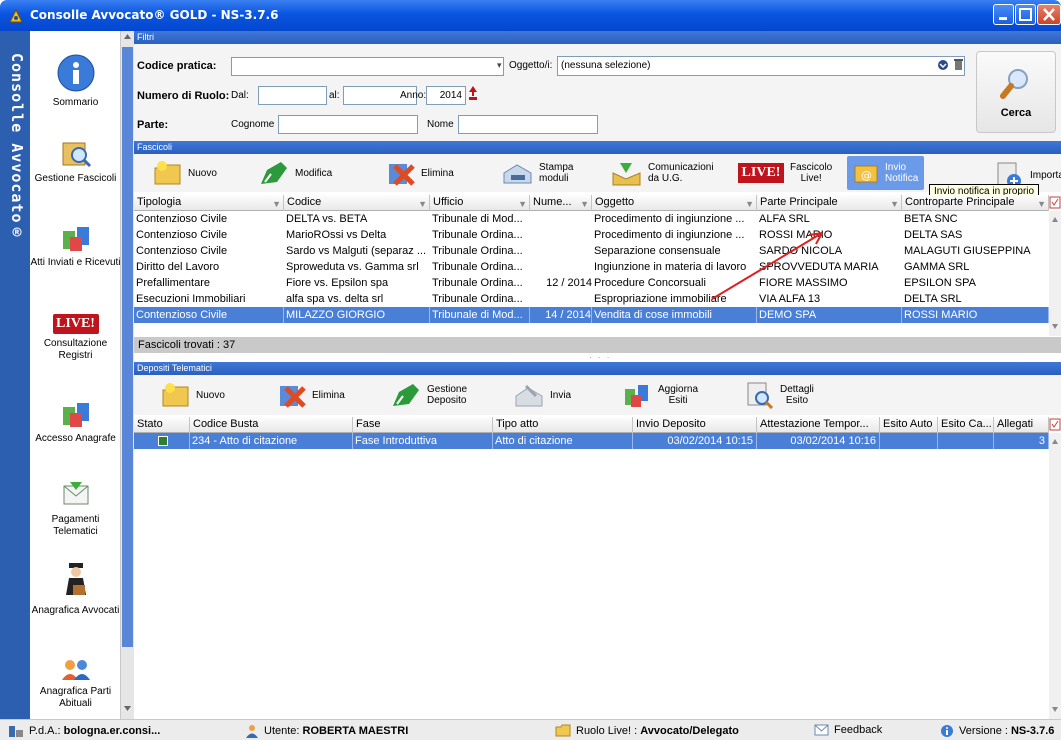 This screenshot has height=740, width=1061. I want to click on aggiorna-esiti-button: Aggiorna Esiti, so click(660, 395).